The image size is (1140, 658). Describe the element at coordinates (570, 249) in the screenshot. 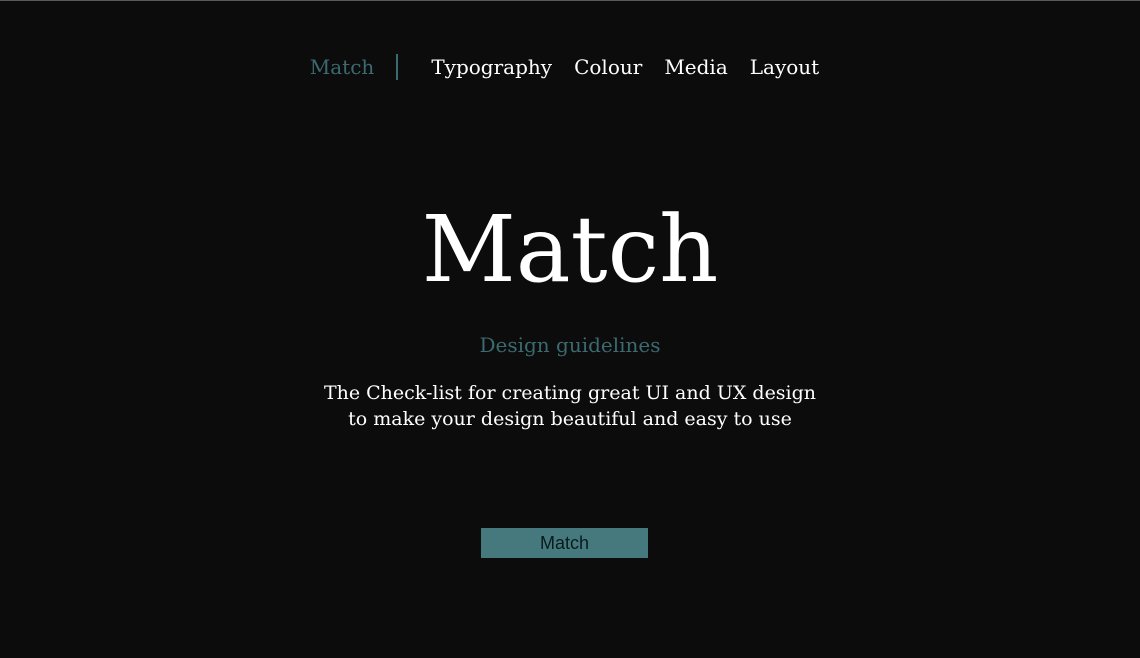

I see `hero-title: Match` at that location.